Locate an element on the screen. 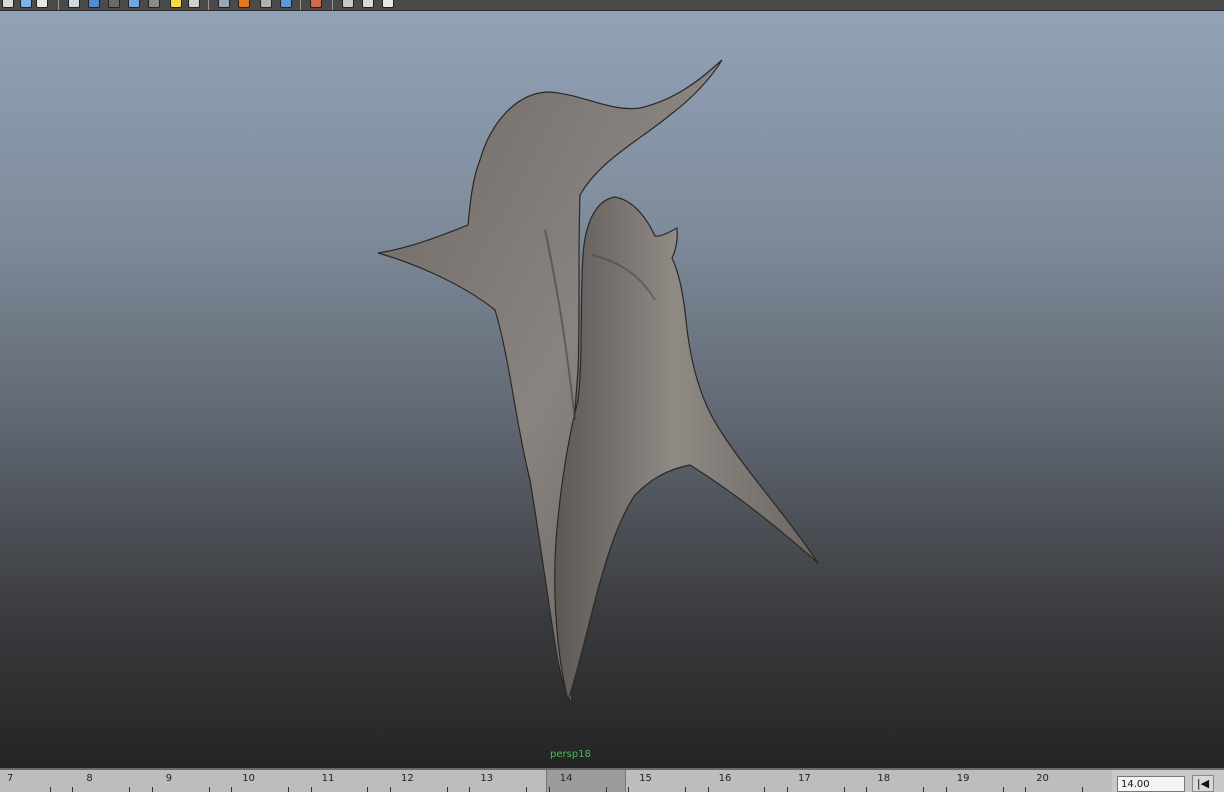  current-time-field: 14.00 is located at coordinates (1151, 784).